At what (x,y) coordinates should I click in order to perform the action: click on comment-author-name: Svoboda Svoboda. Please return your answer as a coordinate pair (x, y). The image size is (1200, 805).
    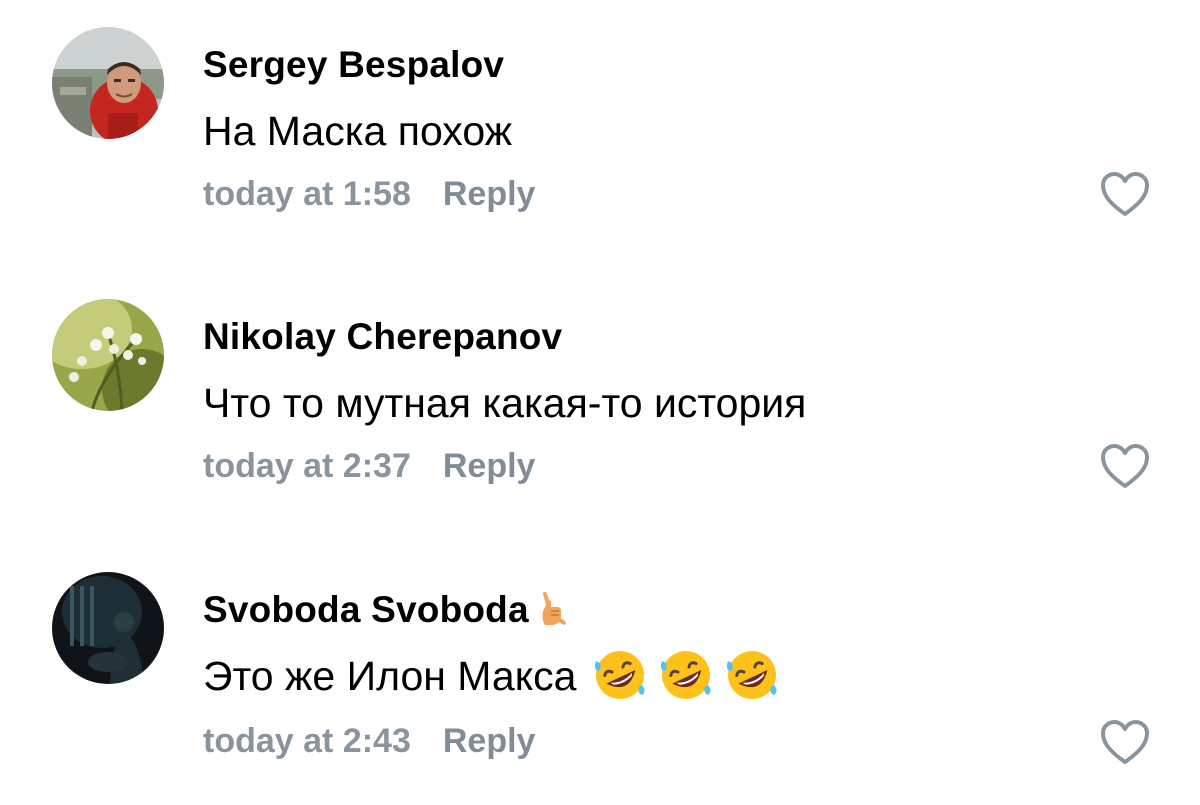
    Looking at the image, I should click on (366, 609).